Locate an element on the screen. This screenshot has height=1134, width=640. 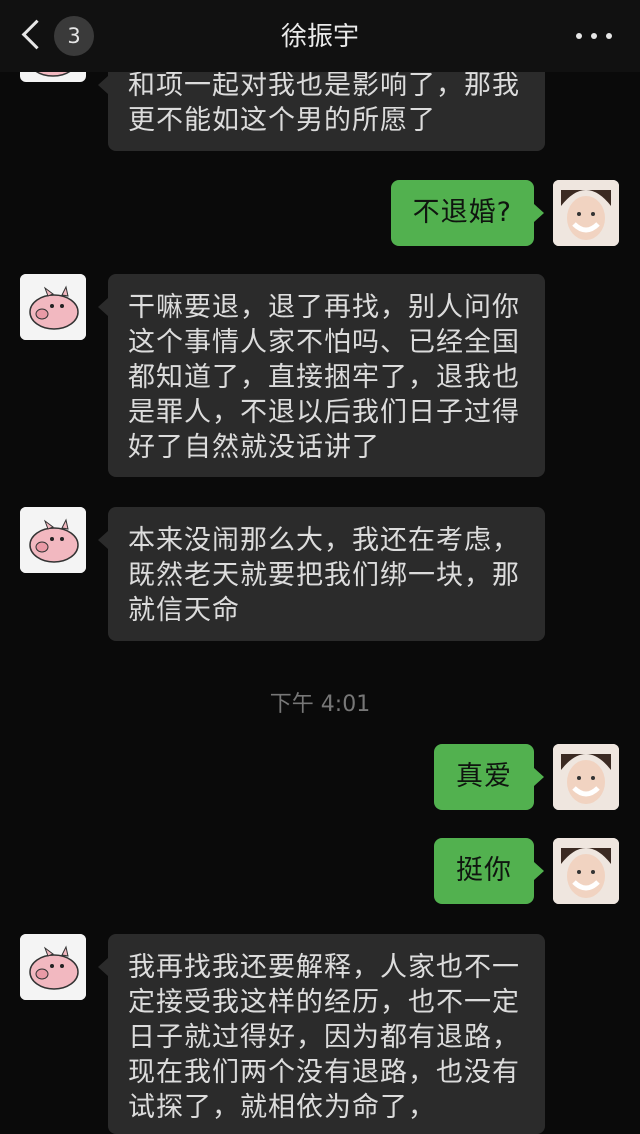
message-text: 挺你 is located at coordinates (484, 870).